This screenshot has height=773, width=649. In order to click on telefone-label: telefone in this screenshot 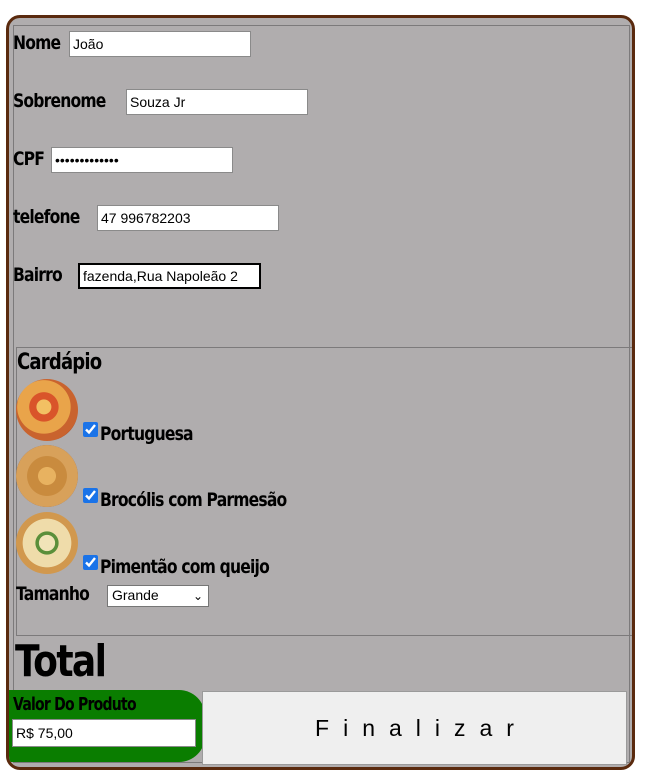, I will do `click(46, 217)`.